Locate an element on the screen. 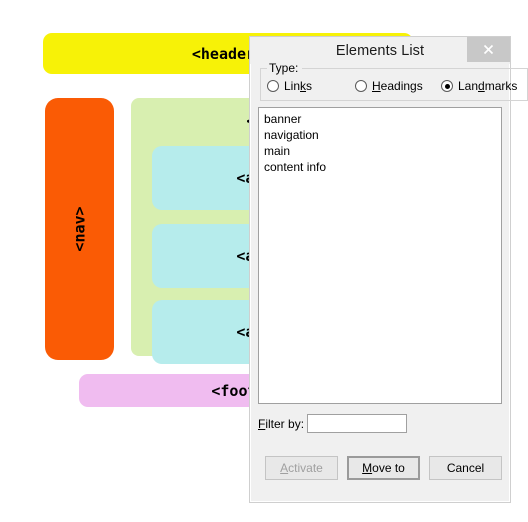 The image size is (528, 522). type-radio-group: Links Headings Landmarks is located at coordinates (394, 86).